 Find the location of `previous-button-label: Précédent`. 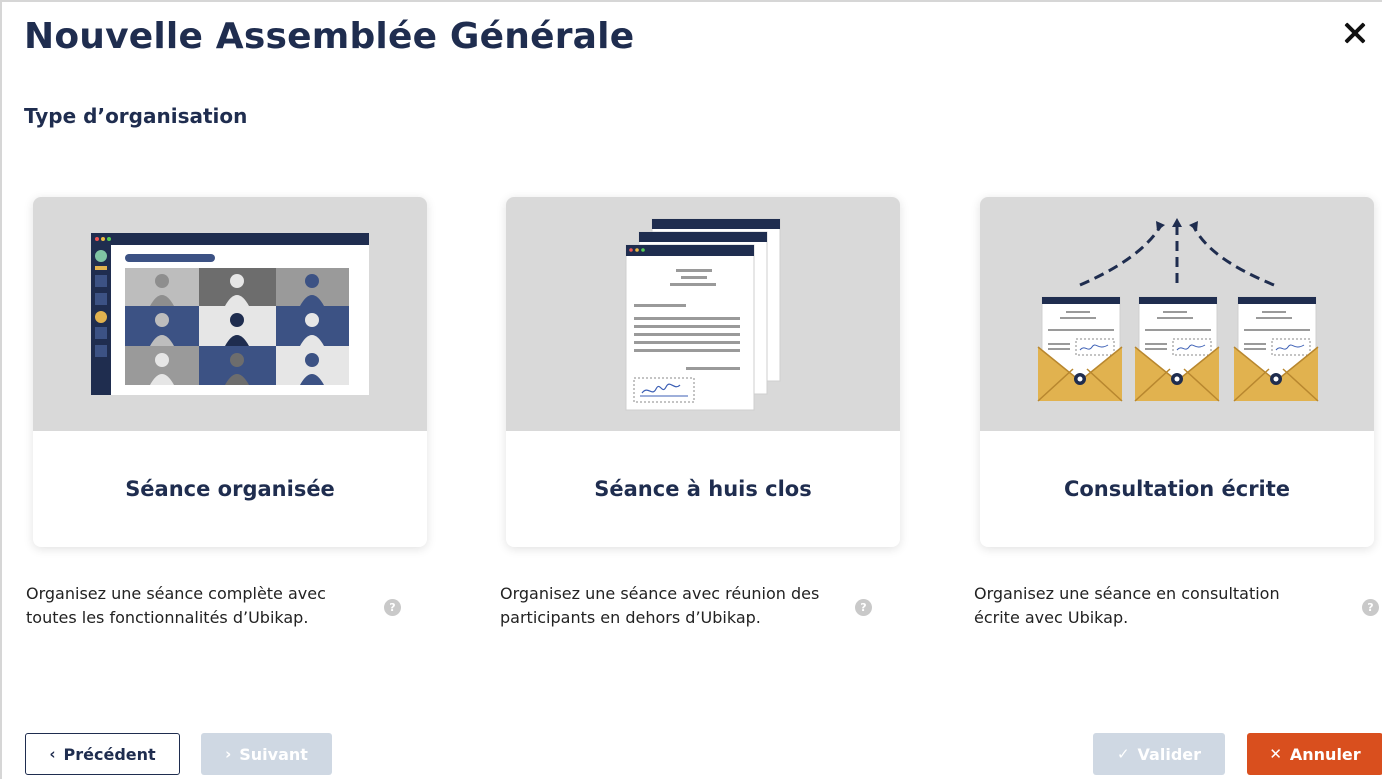

previous-button-label: Précédent is located at coordinates (109, 754).